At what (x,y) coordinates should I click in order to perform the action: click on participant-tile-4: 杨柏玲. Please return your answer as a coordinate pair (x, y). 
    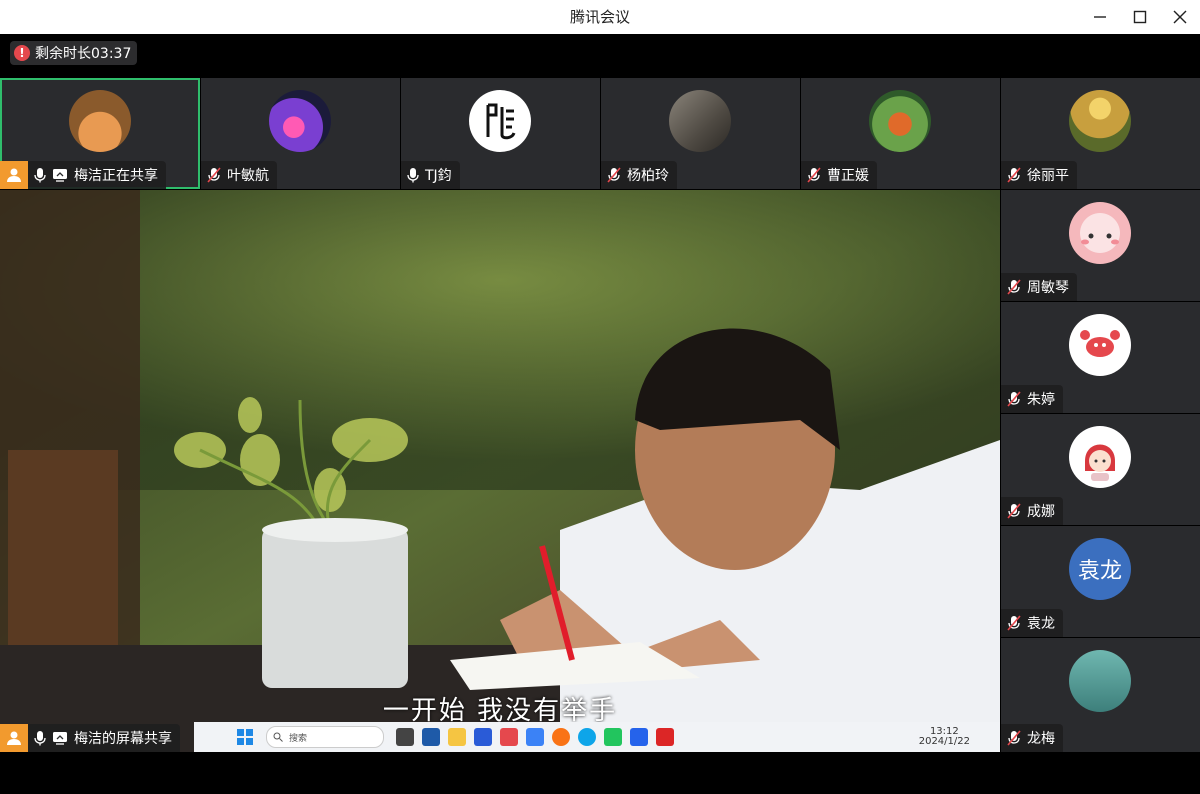
    Looking at the image, I should click on (700, 133).